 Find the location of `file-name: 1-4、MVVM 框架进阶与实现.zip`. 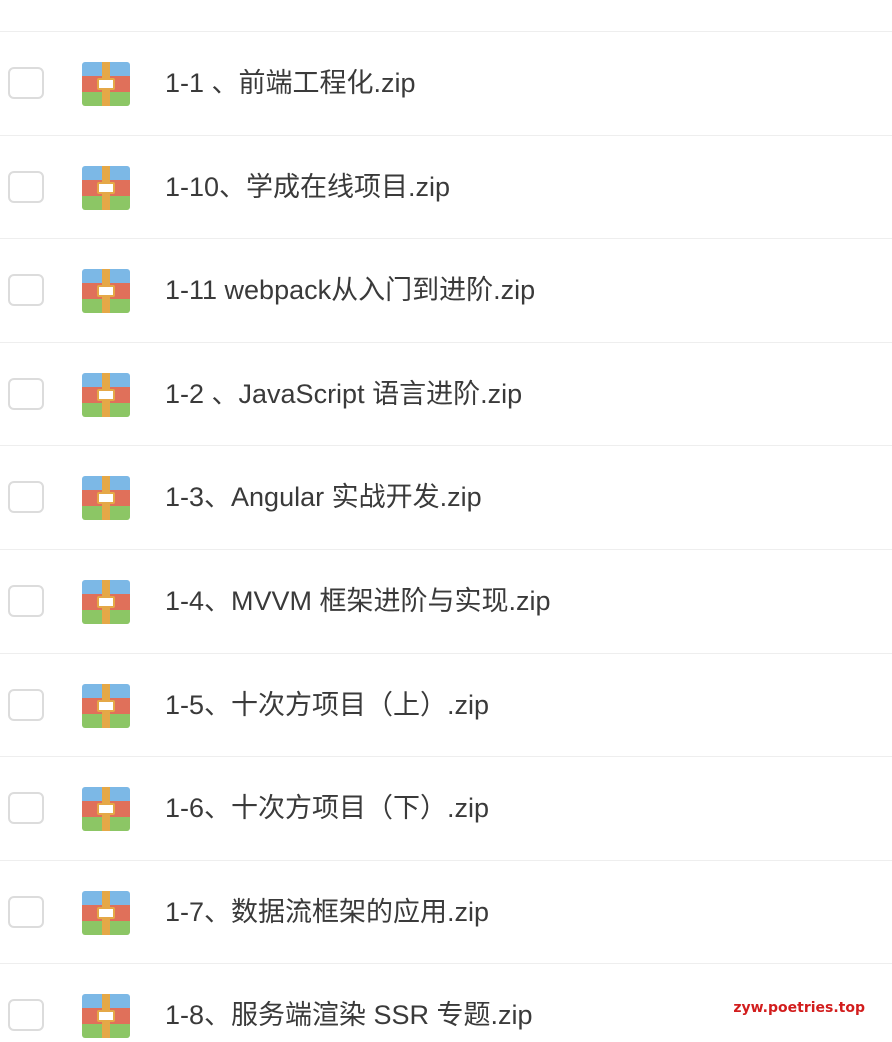

file-name: 1-4、MVVM 框架进阶与实现.zip is located at coordinates (358, 601).